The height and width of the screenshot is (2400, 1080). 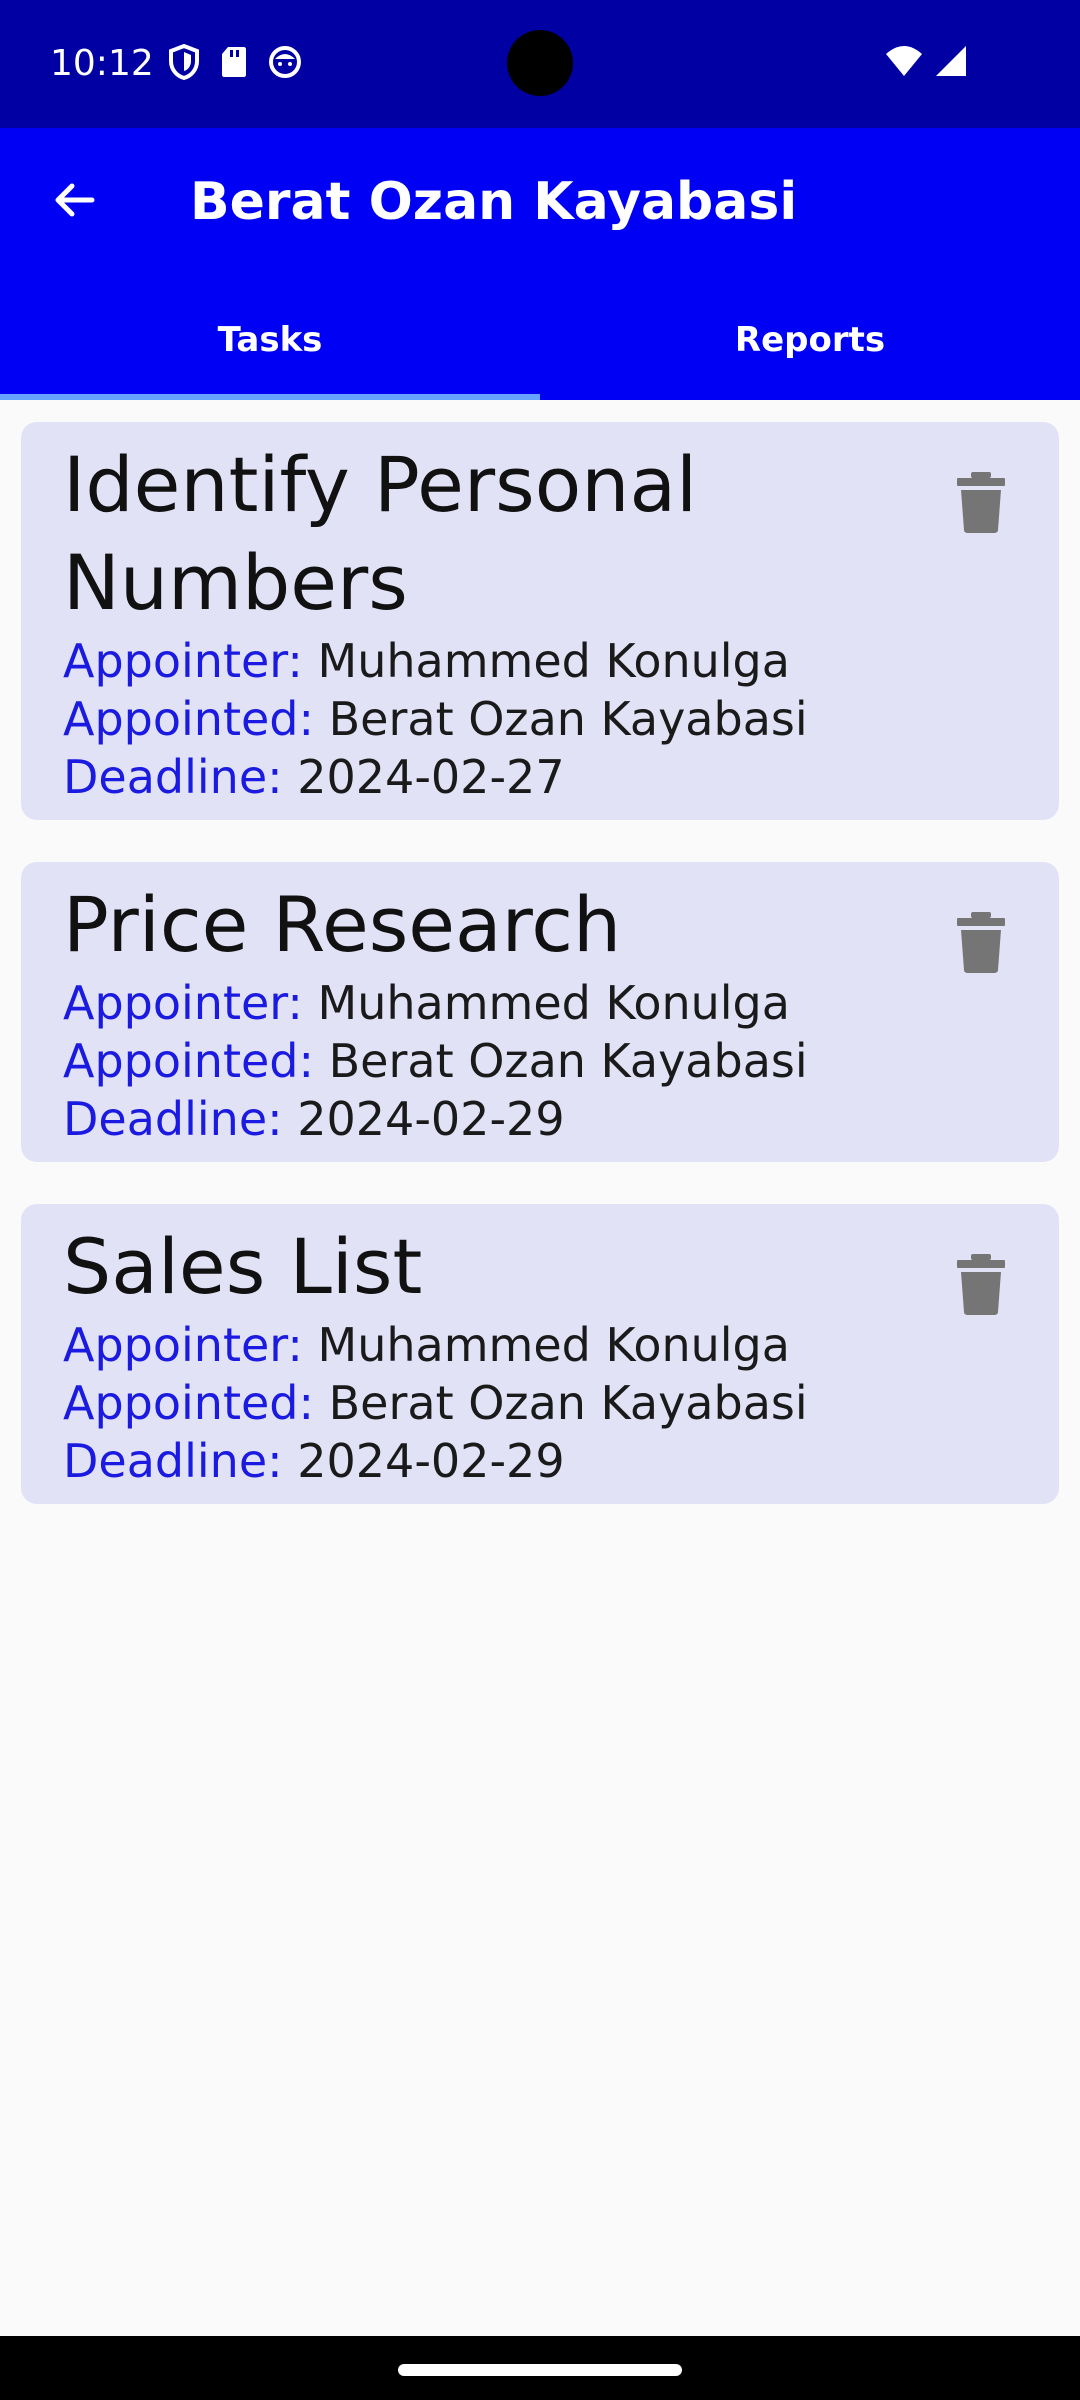 I want to click on tab-reports: Reports, so click(x=810, y=340).